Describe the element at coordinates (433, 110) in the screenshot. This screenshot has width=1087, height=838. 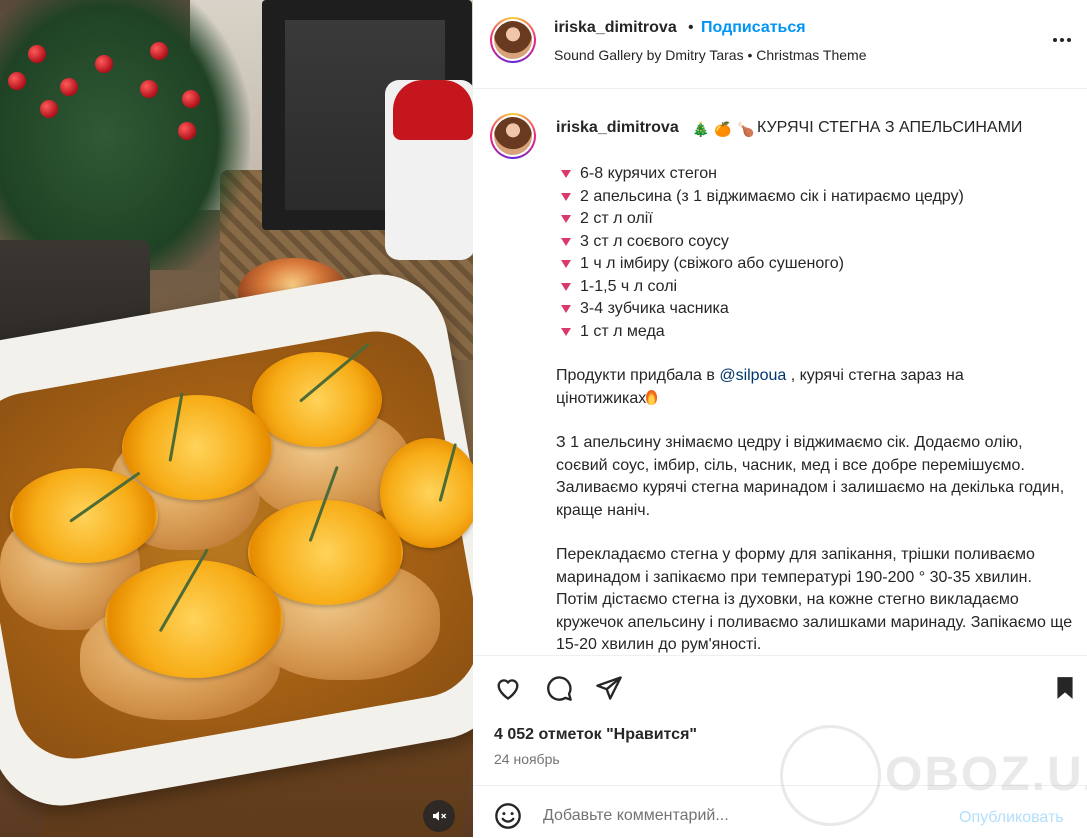
I see `jar-lid` at that location.